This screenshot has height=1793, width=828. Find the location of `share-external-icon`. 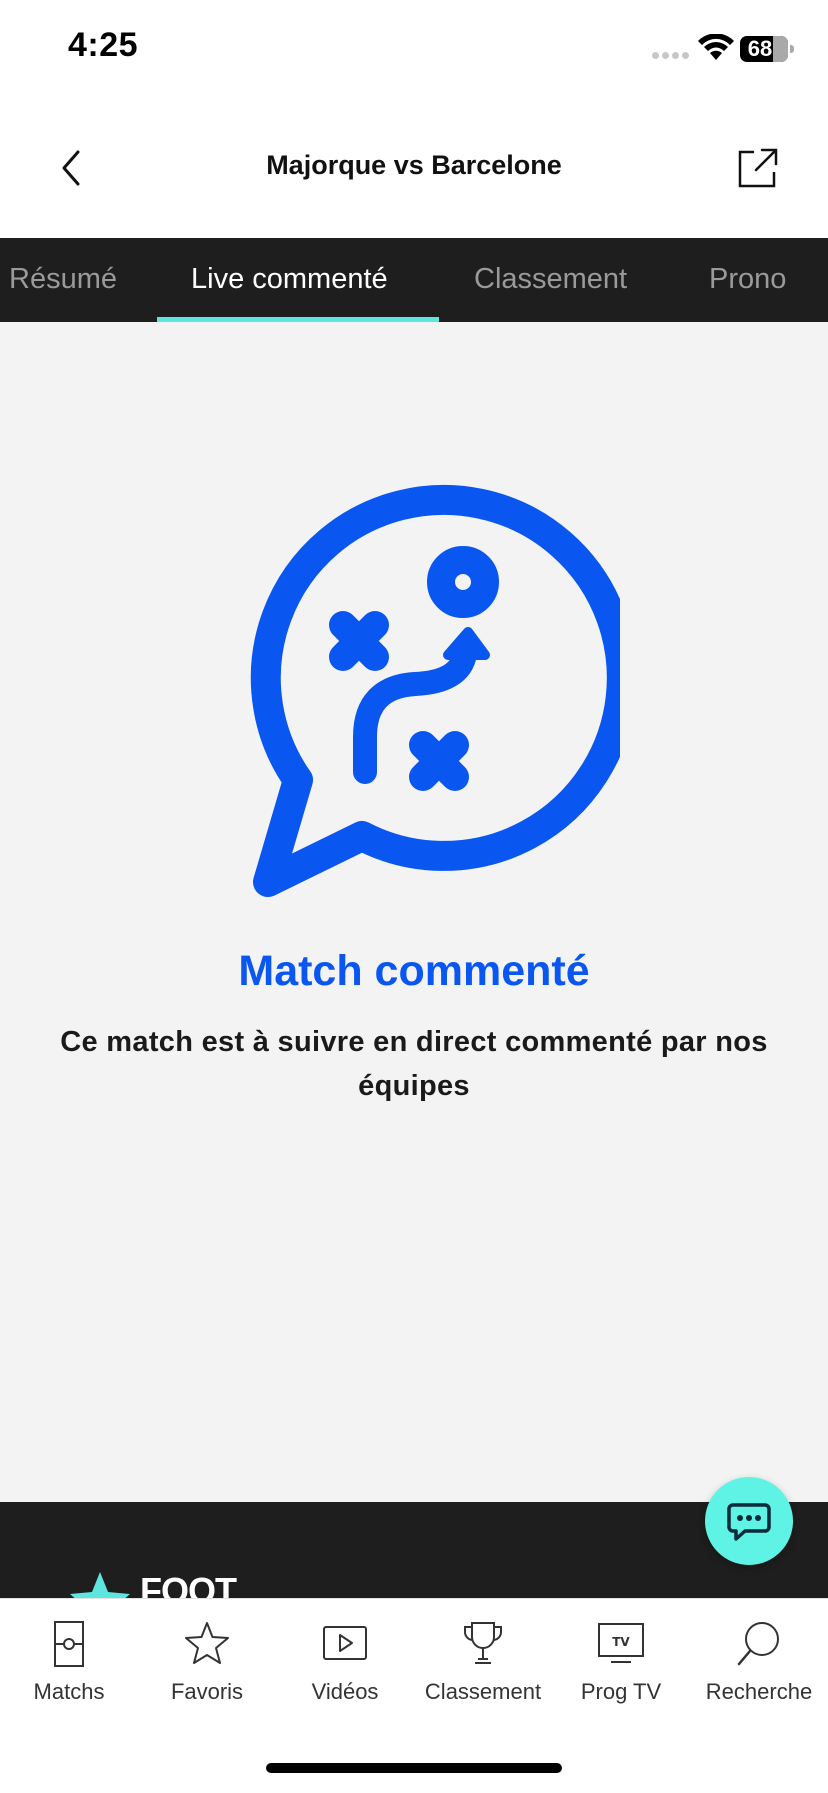

share-external-icon is located at coordinates (758, 168).